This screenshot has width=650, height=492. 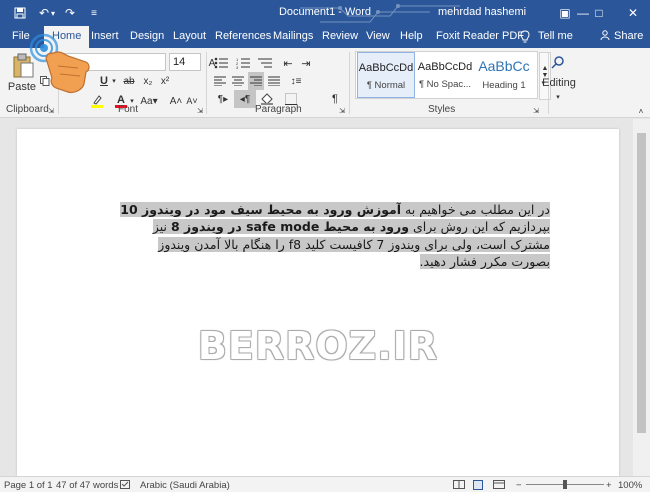 What do you see at coordinates (536, 111) in the screenshot?
I see `styles-launcher-icon: ⇲` at bounding box center [536, 111].